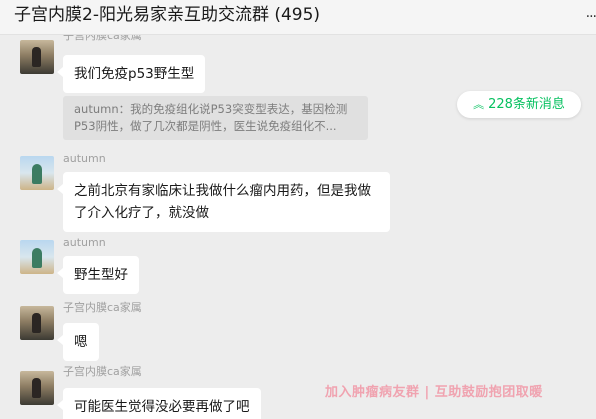 This screenshot has height=419, width=596. What do you see at coordinates (526, 104) in the screenshot?
I see `new-messages-label: 228条新消息` at bounding box center [526, 104].